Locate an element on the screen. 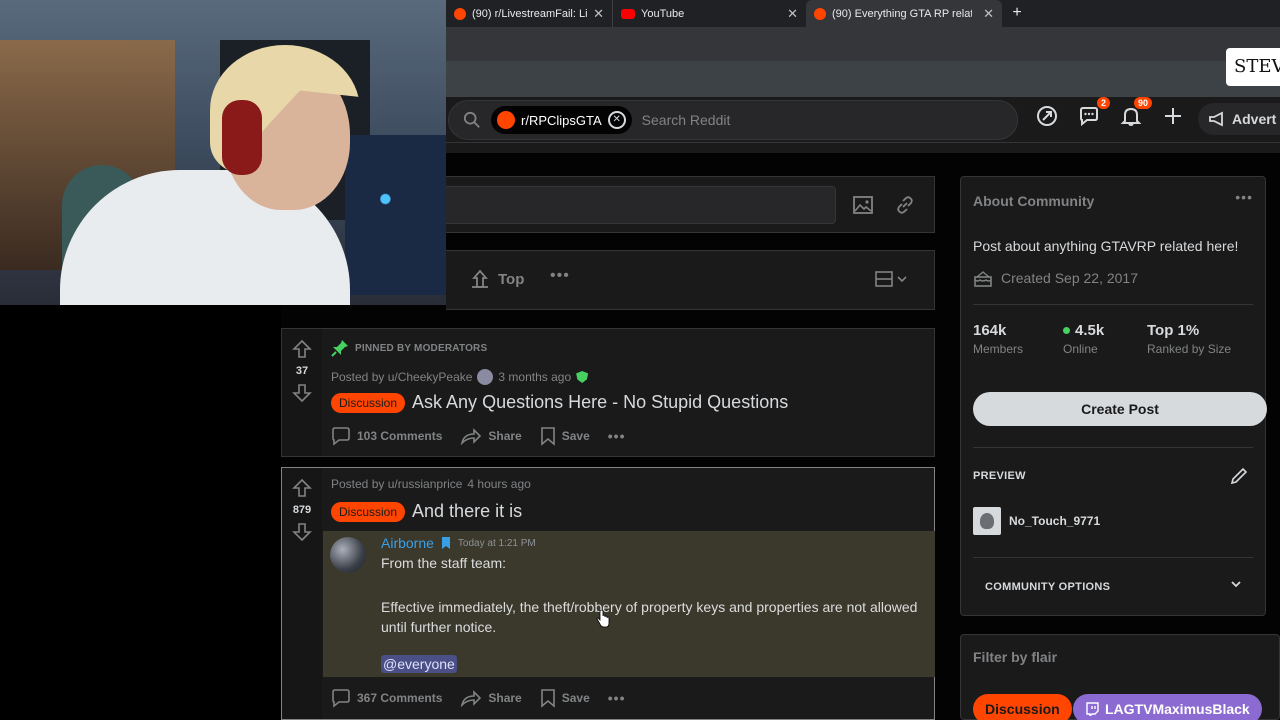  vote-column: 37 is located at coordinates (302, 392).